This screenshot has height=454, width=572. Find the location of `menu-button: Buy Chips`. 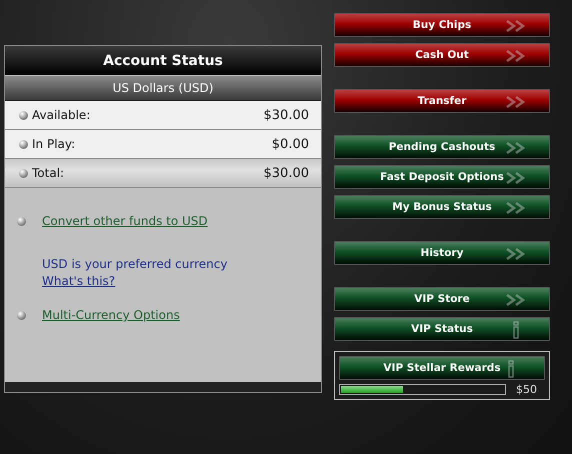

menu-button: Buy Chips is located at coordinates (442, 25).